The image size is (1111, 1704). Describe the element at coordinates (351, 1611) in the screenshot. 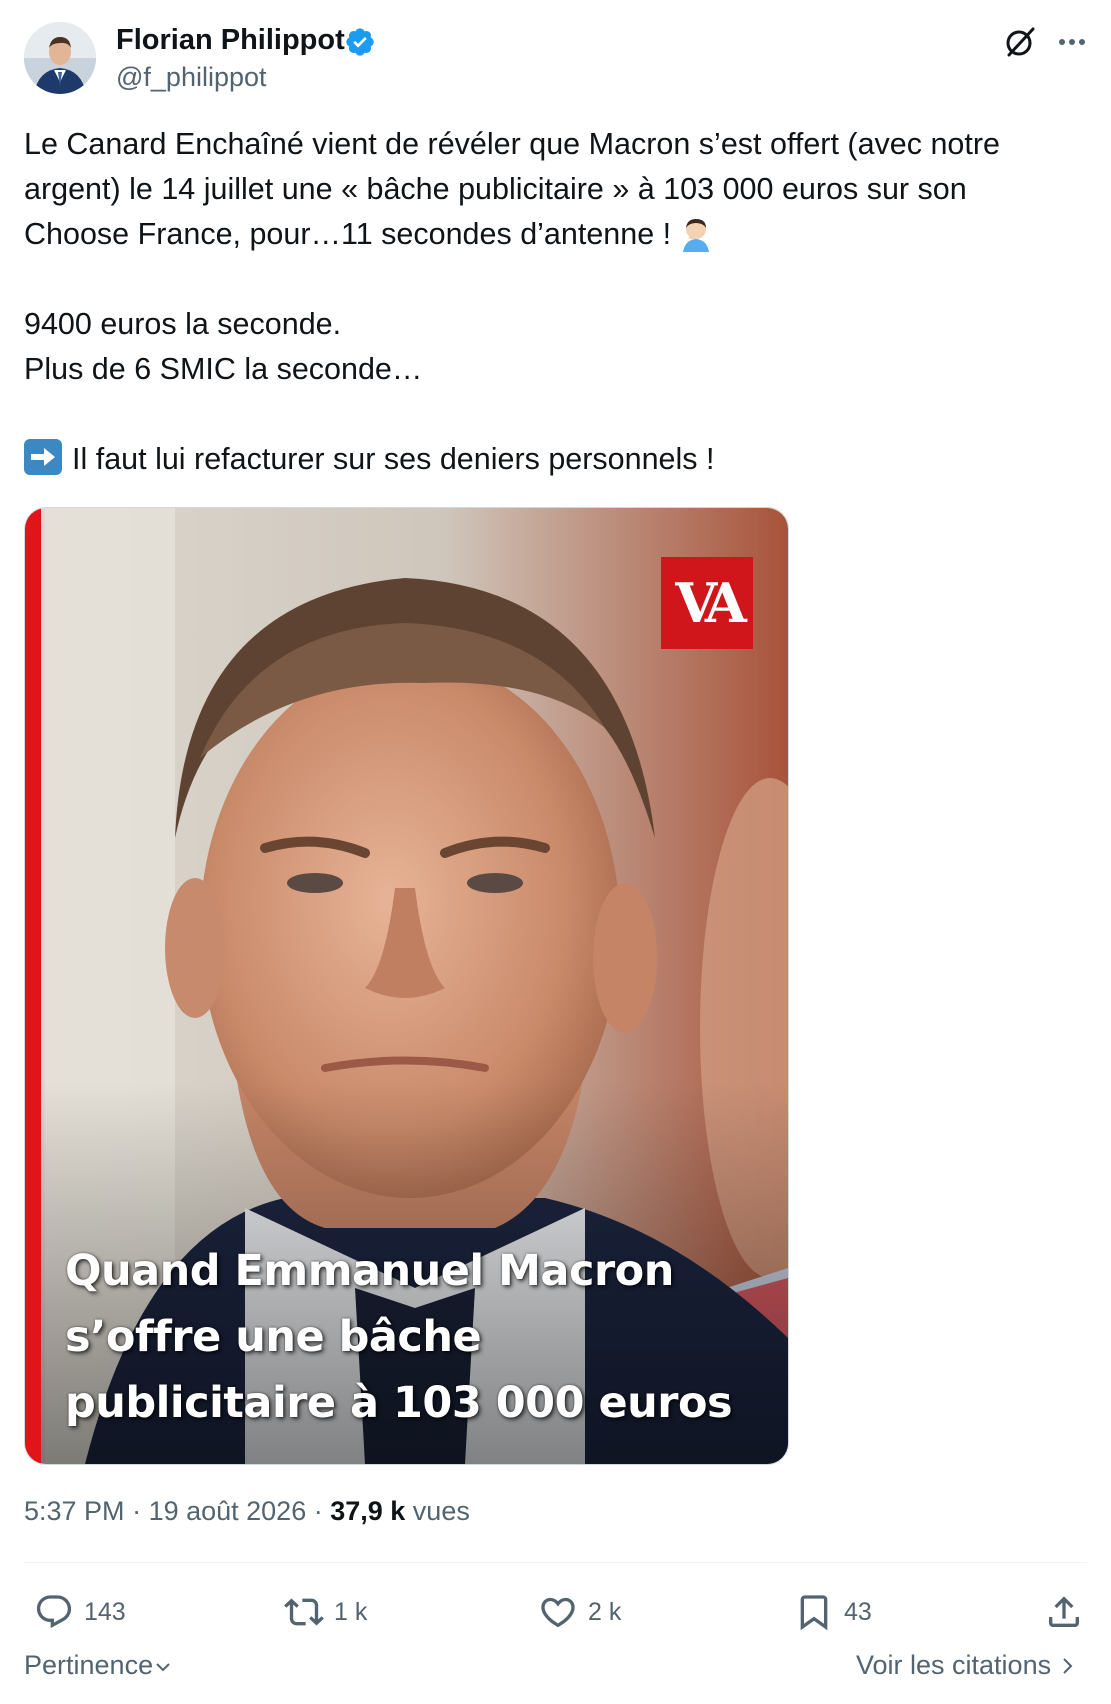

I see `repost-count: 1 k` at that location.